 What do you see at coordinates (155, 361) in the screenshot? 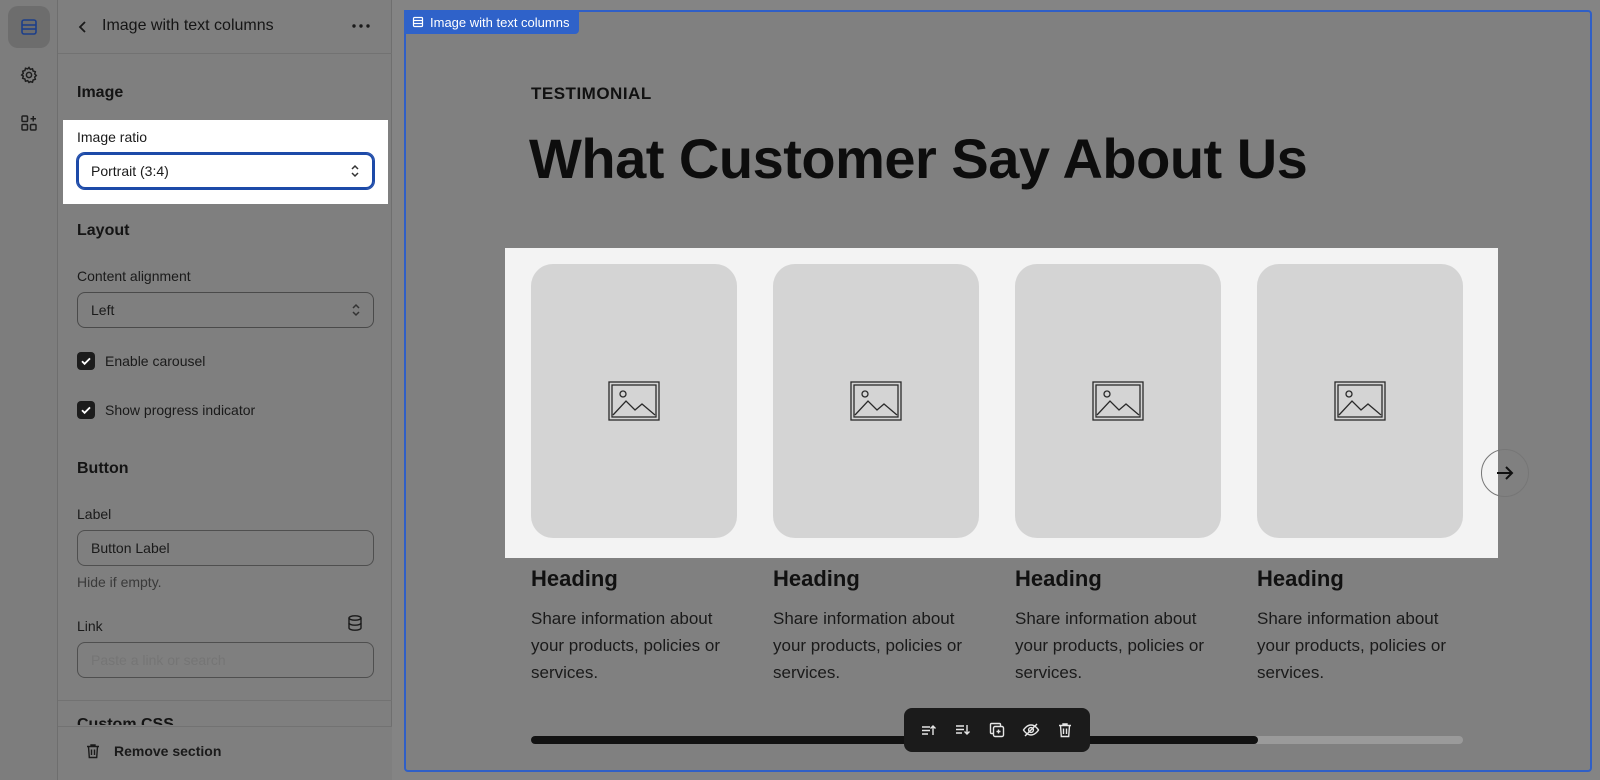
I see `enable-carousel-label: Enable carousel` at bounding box center [155, 361].